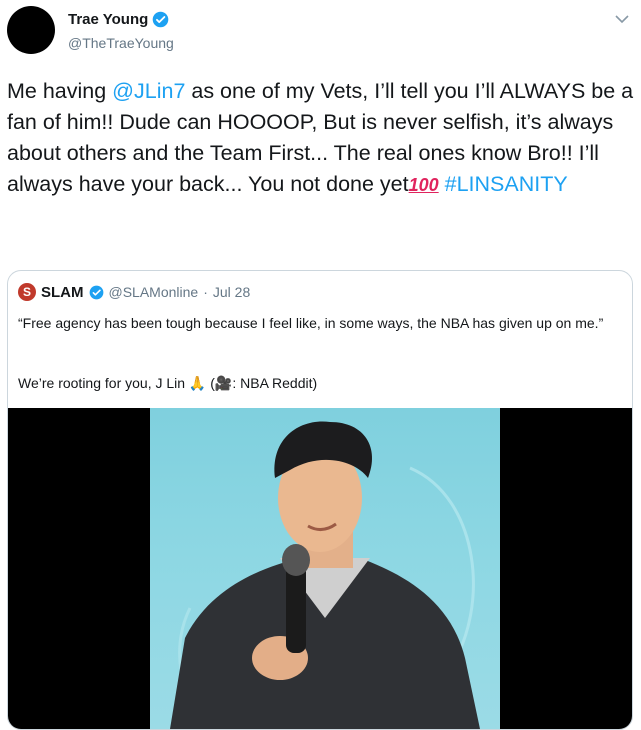  I want to click on author-name: Trae Young, so click(108, 19).